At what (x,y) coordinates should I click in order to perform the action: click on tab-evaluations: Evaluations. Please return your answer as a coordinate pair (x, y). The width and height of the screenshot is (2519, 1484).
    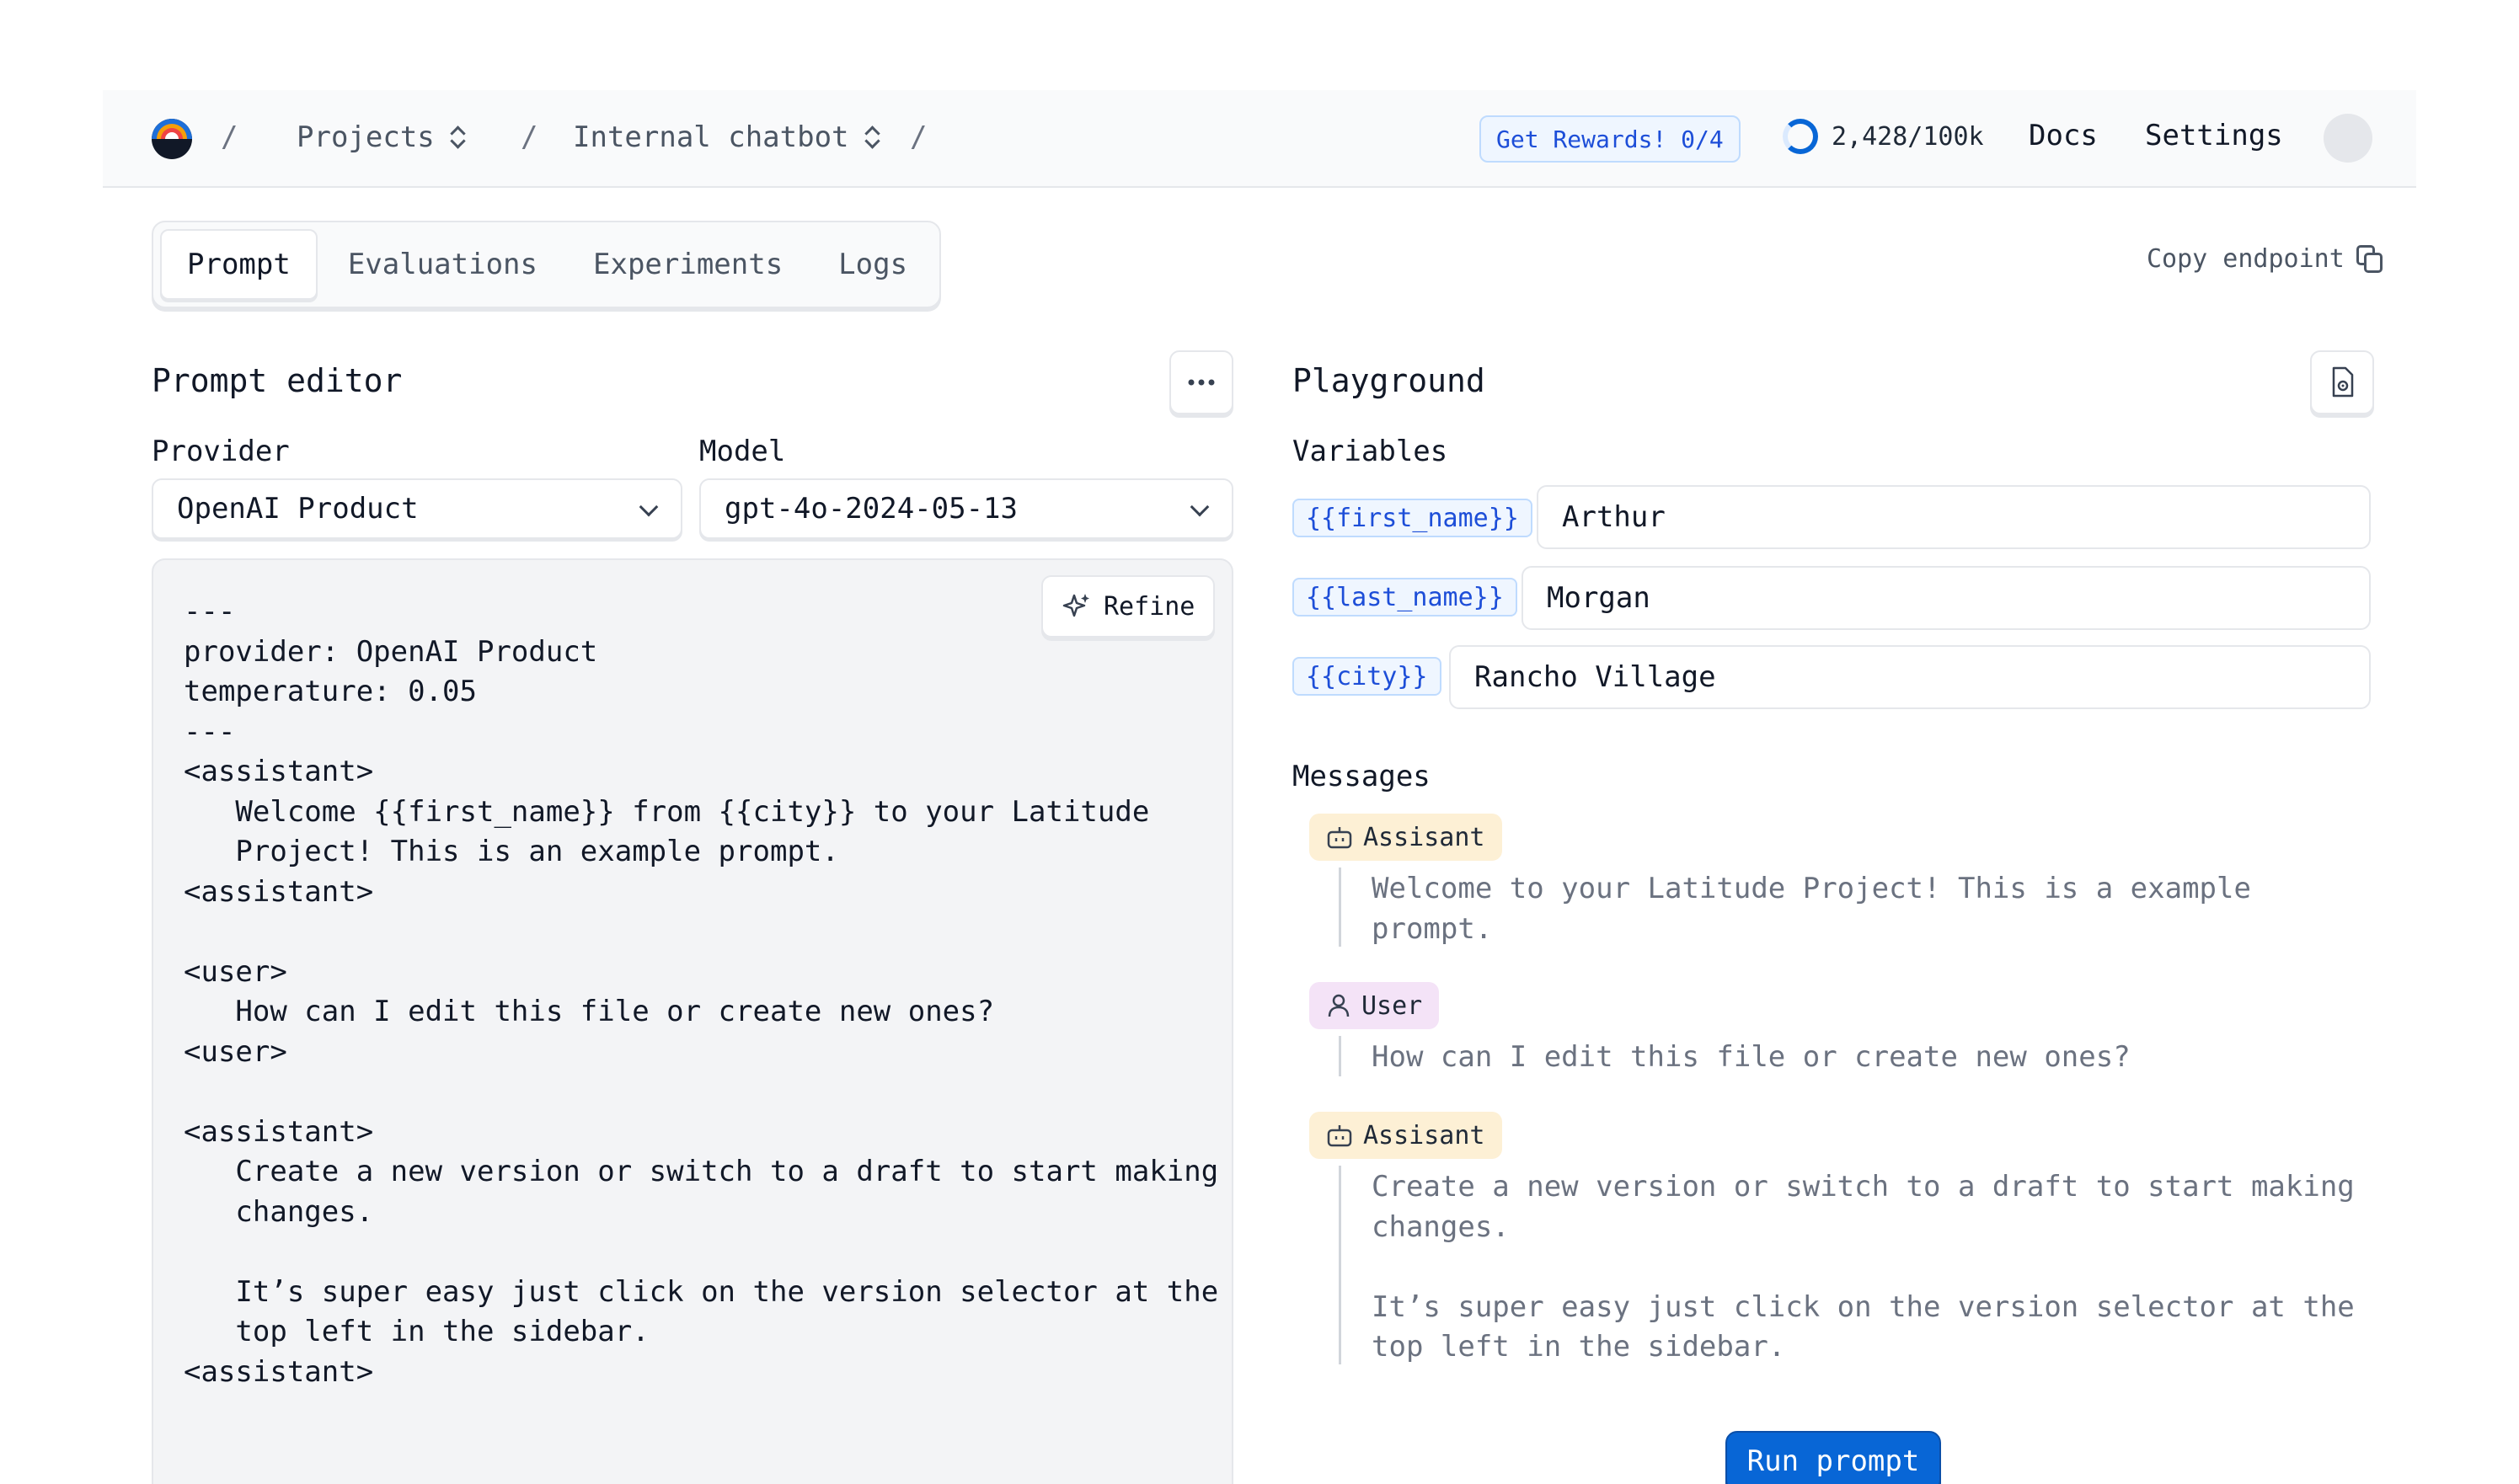
    Looking at the image, I should click on (443, 265).